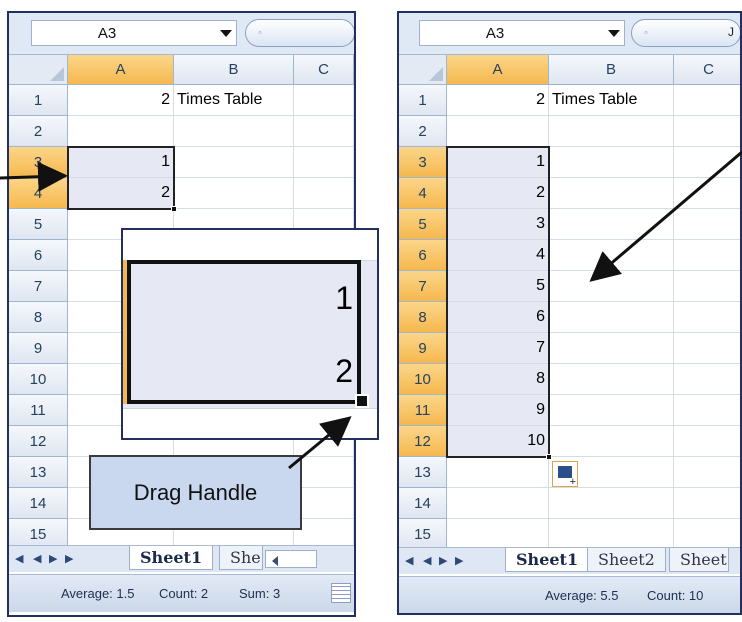 Image resolution: width=742 pixels, height=622 pixels. What do you see at coordinates (34, 176) in the screenshot?
I see `left-pointer-arrow` at bounding box center [34, 176].